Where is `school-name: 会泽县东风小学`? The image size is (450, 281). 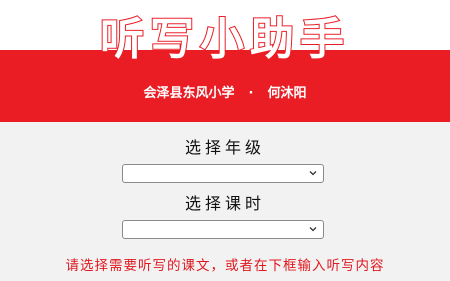 school-name: 会泽县东风小学 is located at coordinates (189, 93).